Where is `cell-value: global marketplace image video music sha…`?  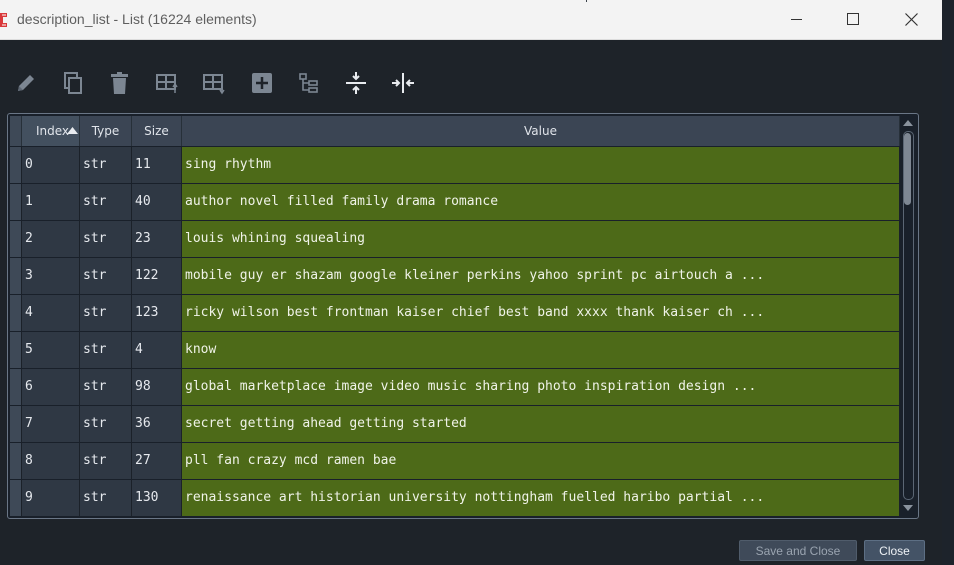 cell-value: global marketplace image video music sha… is located at coordinates (541, 387).